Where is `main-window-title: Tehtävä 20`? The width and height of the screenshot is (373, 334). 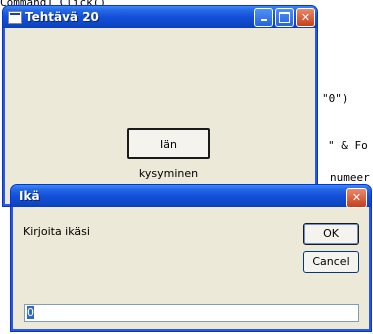
main-window-title: Tehtävä 20 is located at coordinates (62, 17).